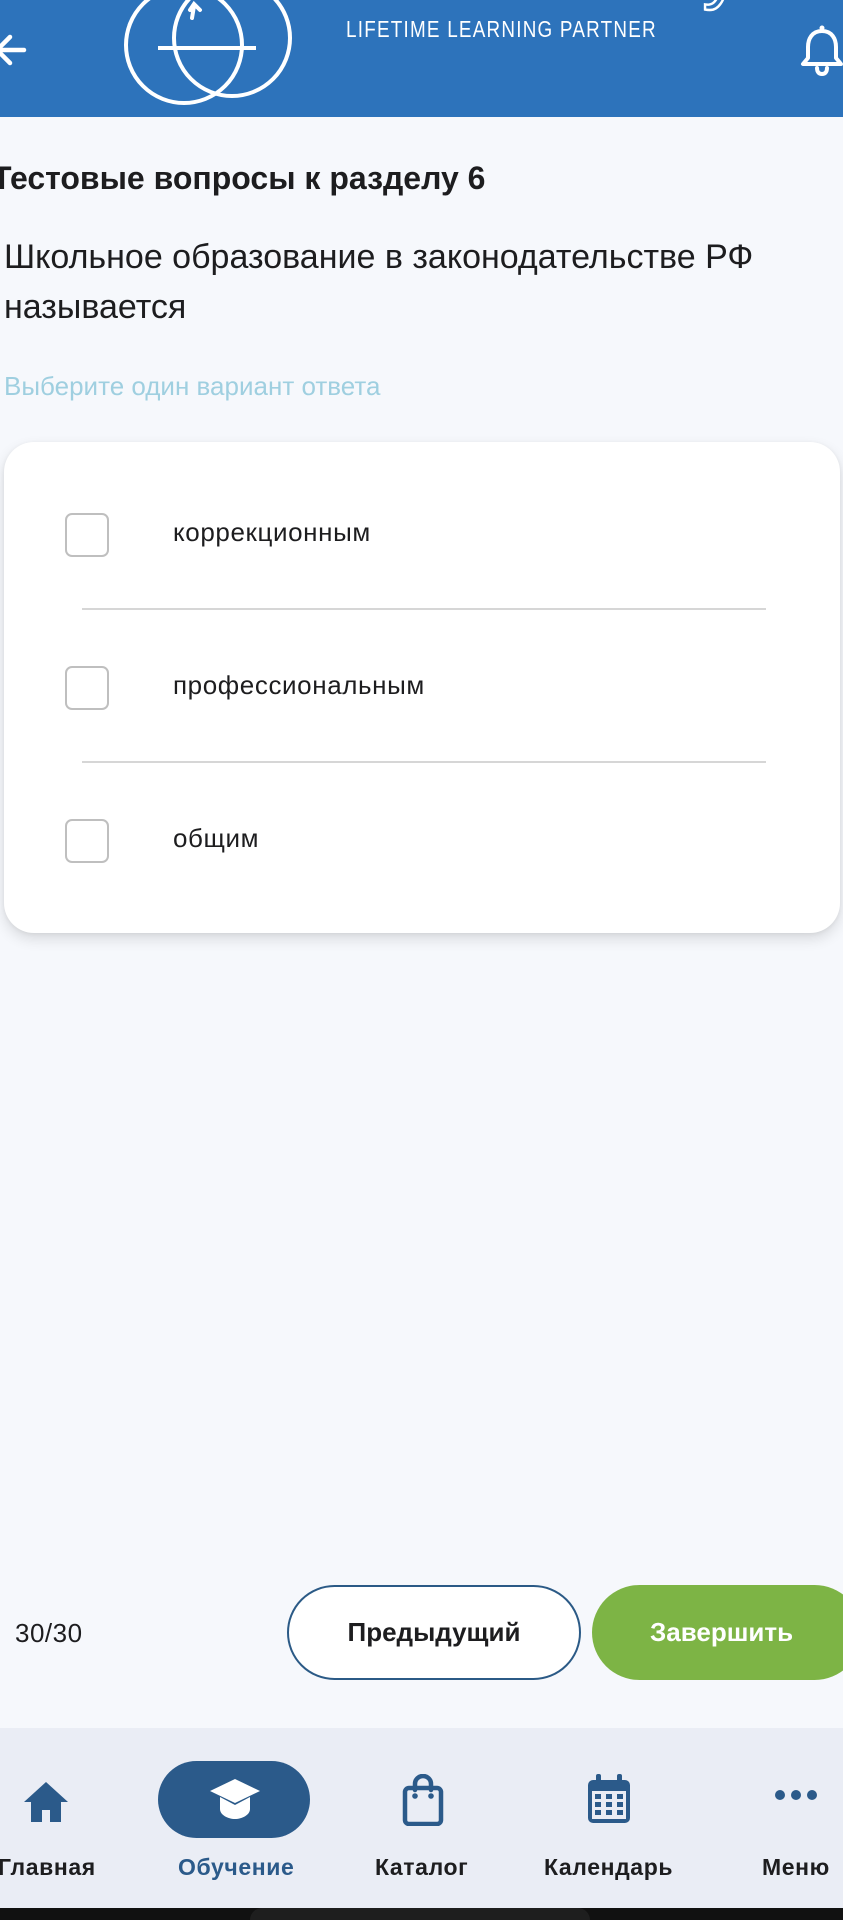  Describe the element at coordinates (422, 1867) in the screenshot. I see `nav-label: Каталог` at that location.